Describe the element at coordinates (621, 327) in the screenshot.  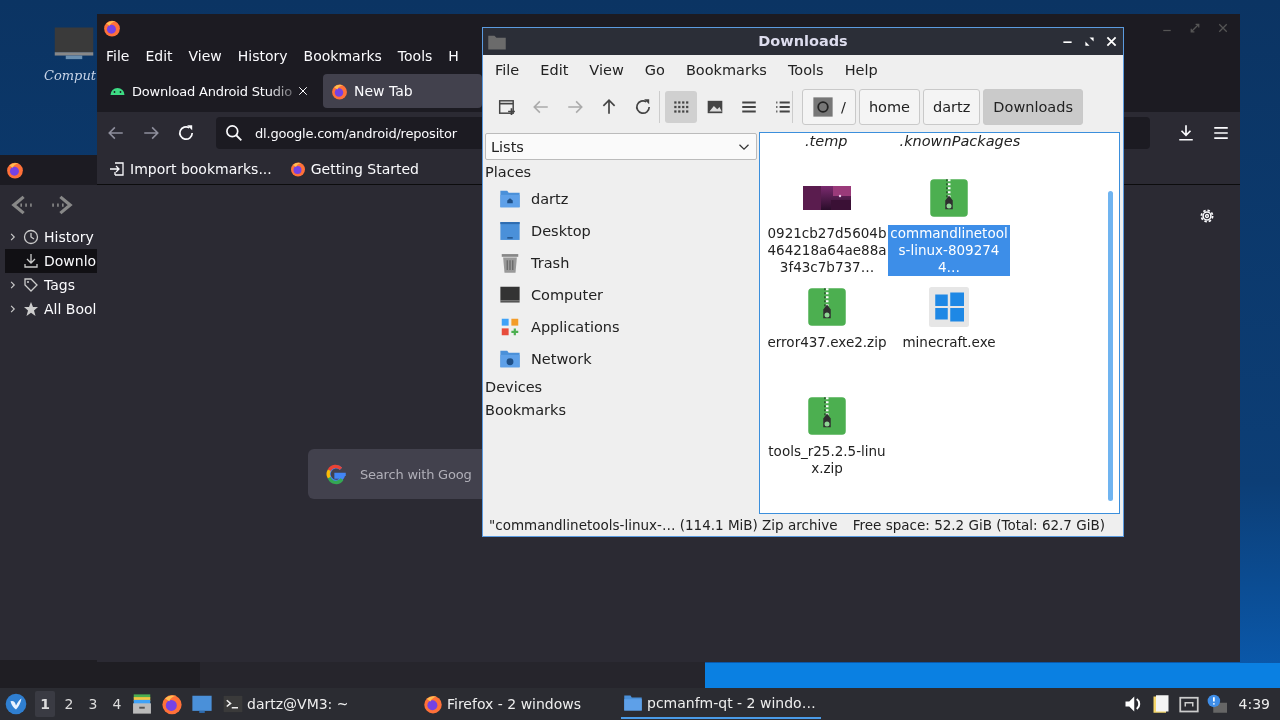
I see `place-item: Applications` at that location.